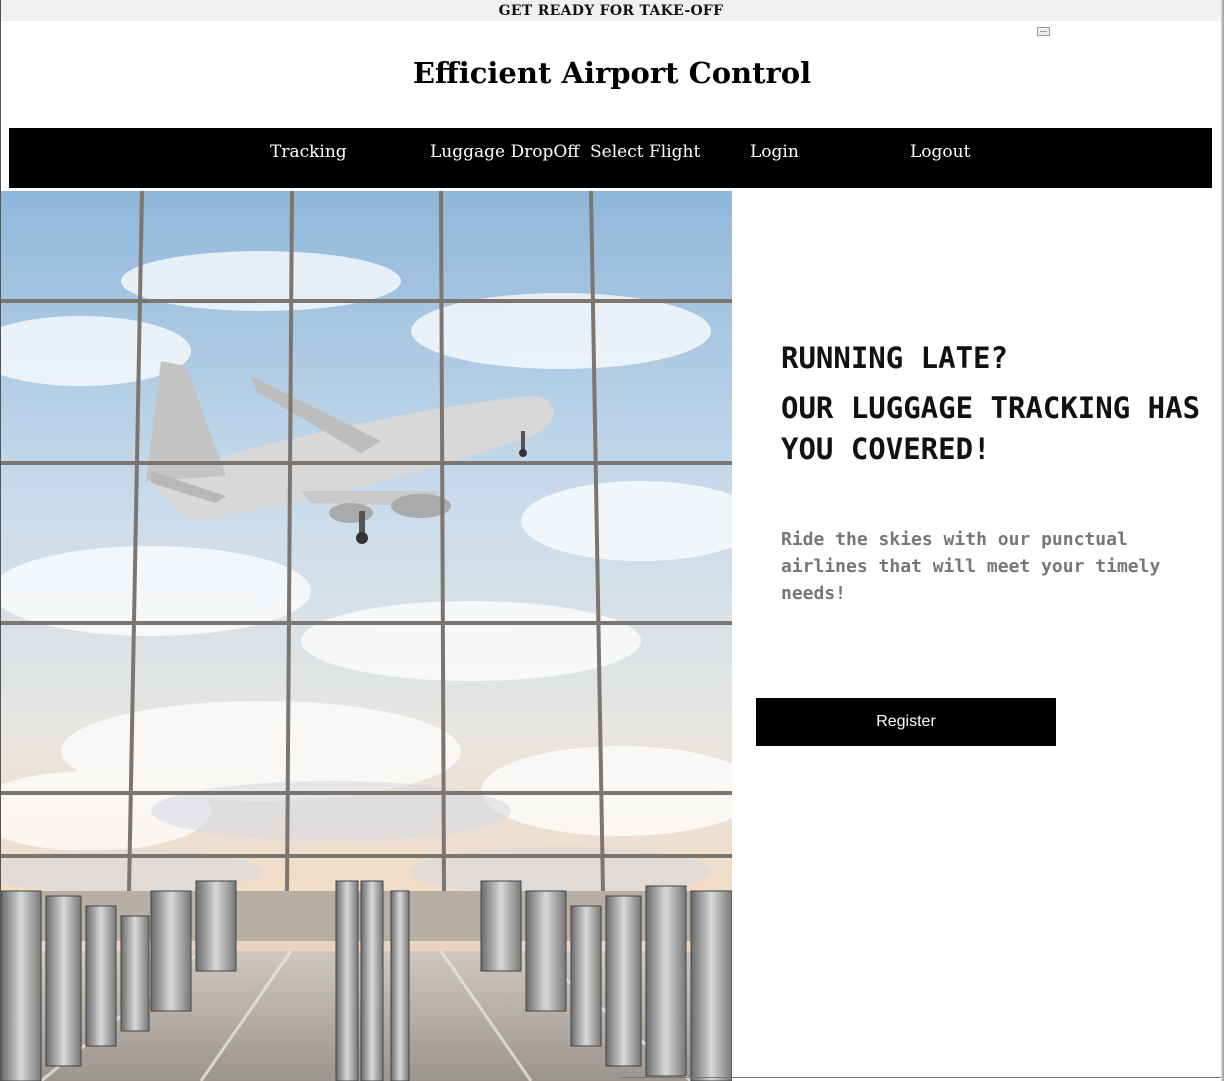  I want to click on register-button: Register, so click(906, 722).